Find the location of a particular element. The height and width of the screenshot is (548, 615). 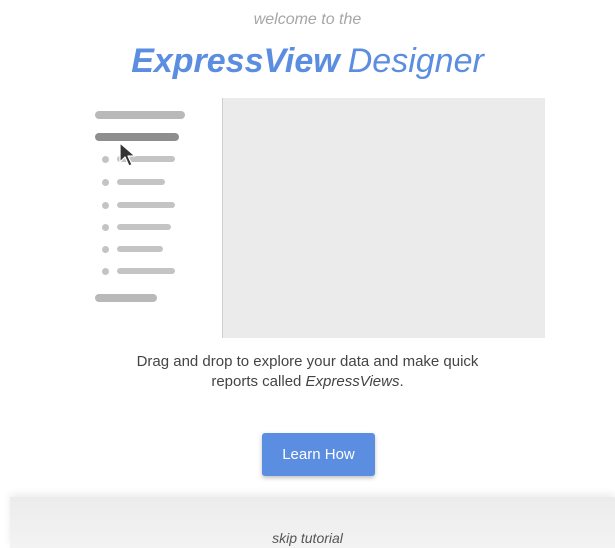

expressviews-term: ExpressViews is located at coordinates (352, 381).